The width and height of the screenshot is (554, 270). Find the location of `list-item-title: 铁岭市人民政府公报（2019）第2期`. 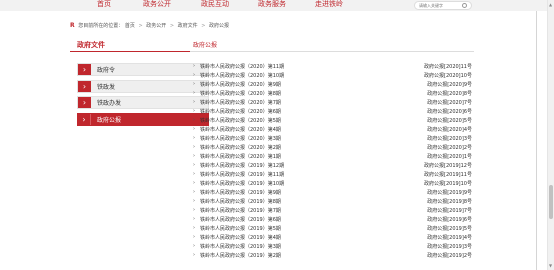

list-item-title: 铁岭市人民政府公报（2019）第2期 is located at coordinates (240, 255).